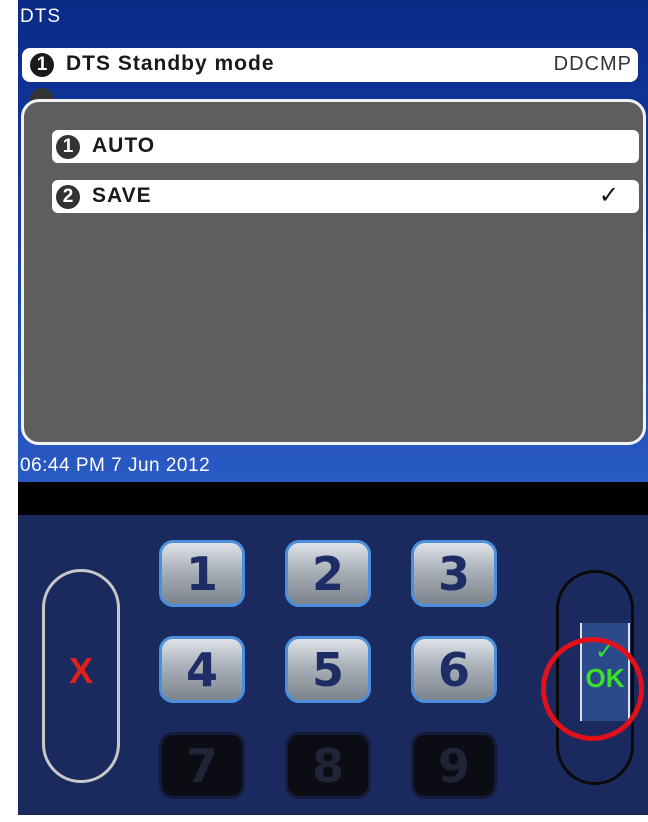 This screenshot has width=648, height=822. I want to click on option-label: SAVE, so click(122, 195).